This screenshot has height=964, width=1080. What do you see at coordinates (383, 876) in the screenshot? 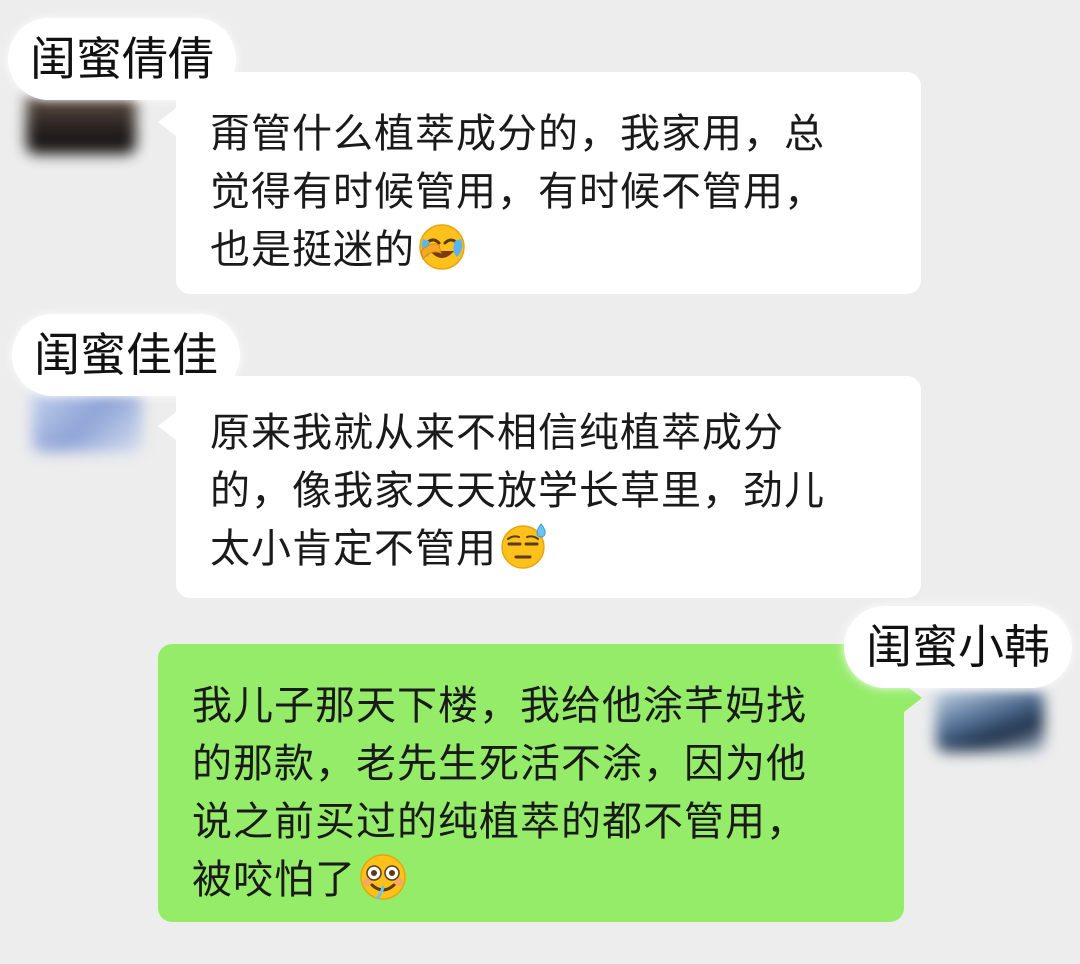
I see `woozy-smile-icon` at bounding box center [383, 876].